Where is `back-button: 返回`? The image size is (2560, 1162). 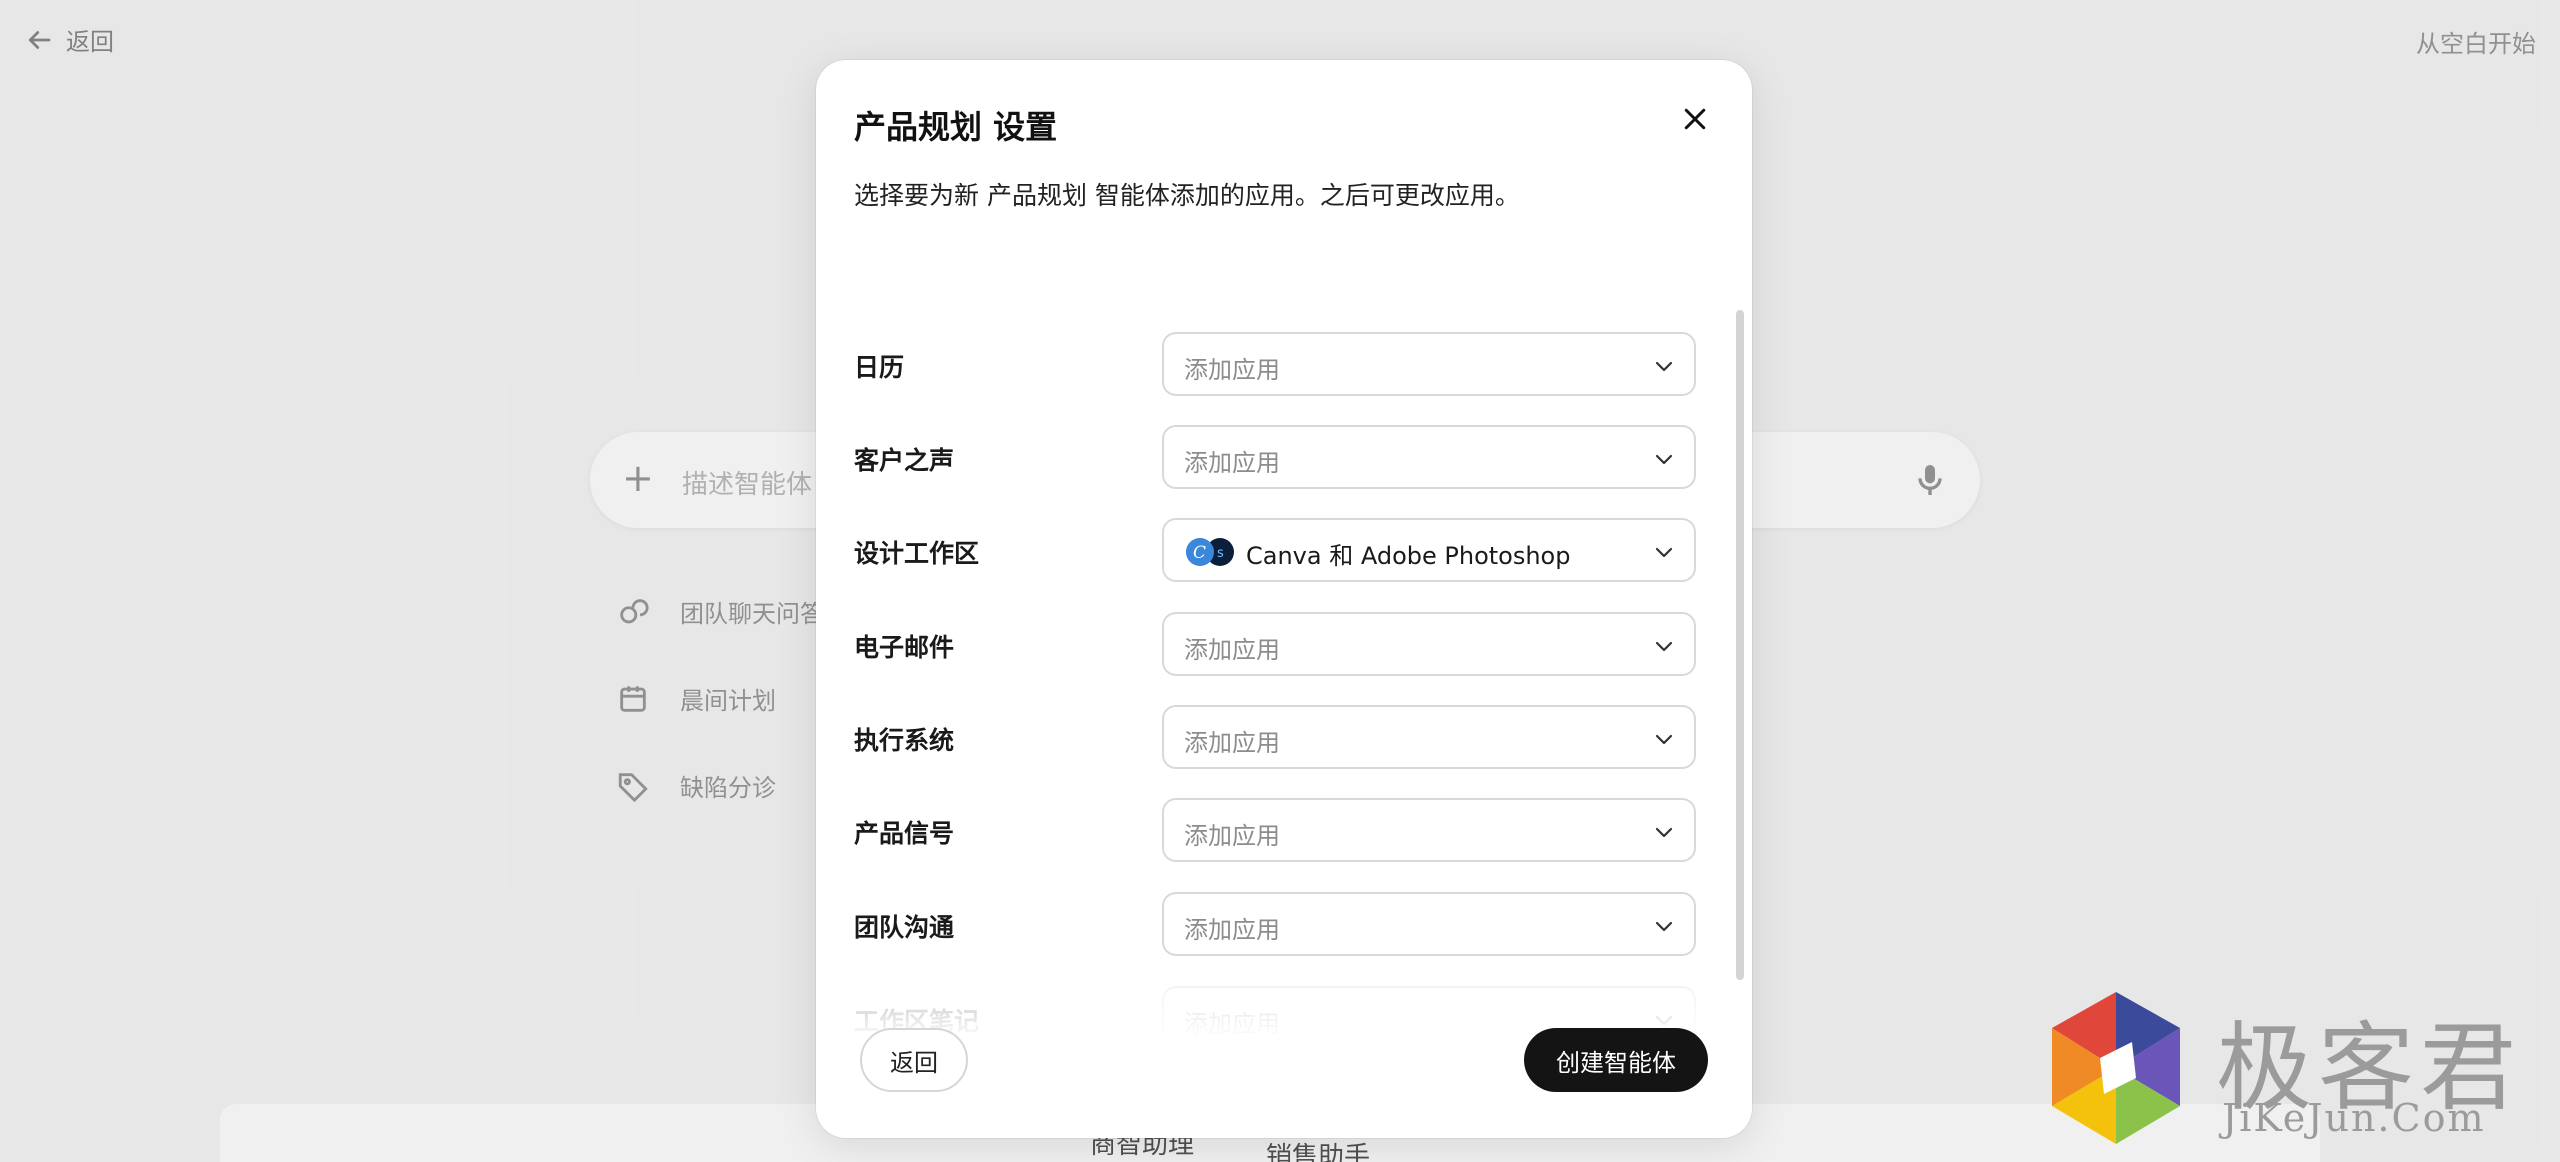 back-button: 返回 is located at coordinates (914, 1060).